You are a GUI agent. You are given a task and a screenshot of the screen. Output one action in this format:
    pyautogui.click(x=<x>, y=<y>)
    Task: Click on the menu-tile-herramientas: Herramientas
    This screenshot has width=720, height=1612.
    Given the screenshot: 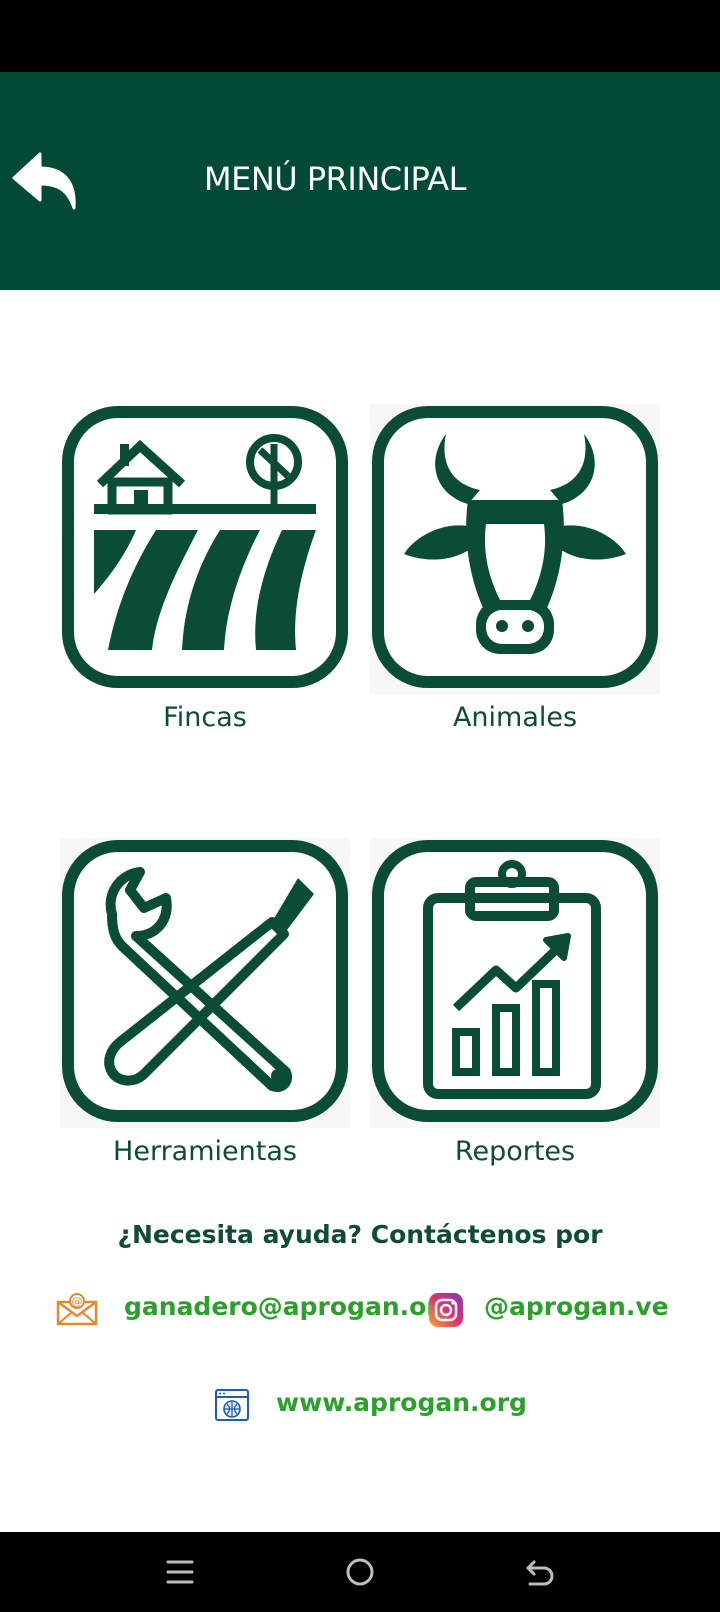 What is the action you would take?
    pyautogui.click(x=205, y=1002)
    